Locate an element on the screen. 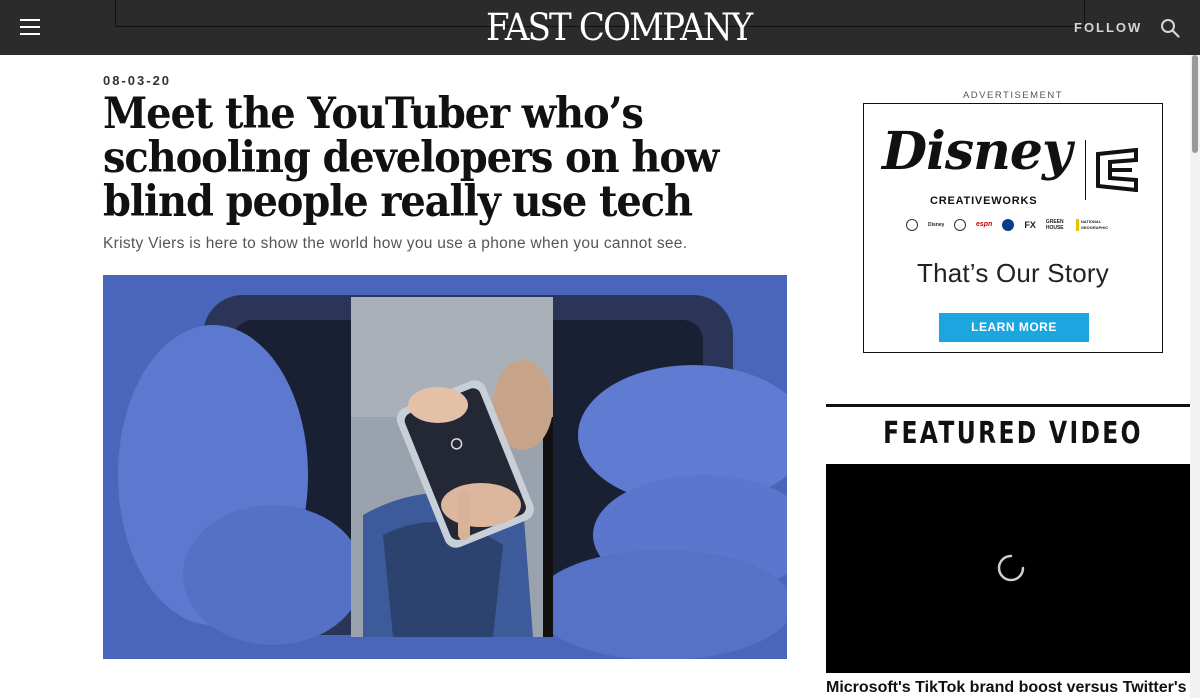 This screenshot has height=698, width=1200. disney-junior-logo is located at coordinates (960, 225).